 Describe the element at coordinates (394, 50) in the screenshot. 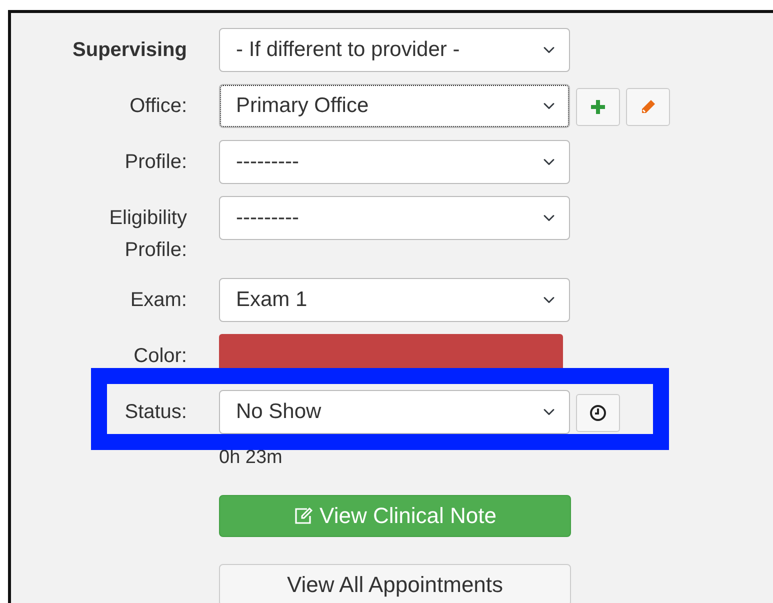

I see `dropdown: - If different to provider -` at that location.